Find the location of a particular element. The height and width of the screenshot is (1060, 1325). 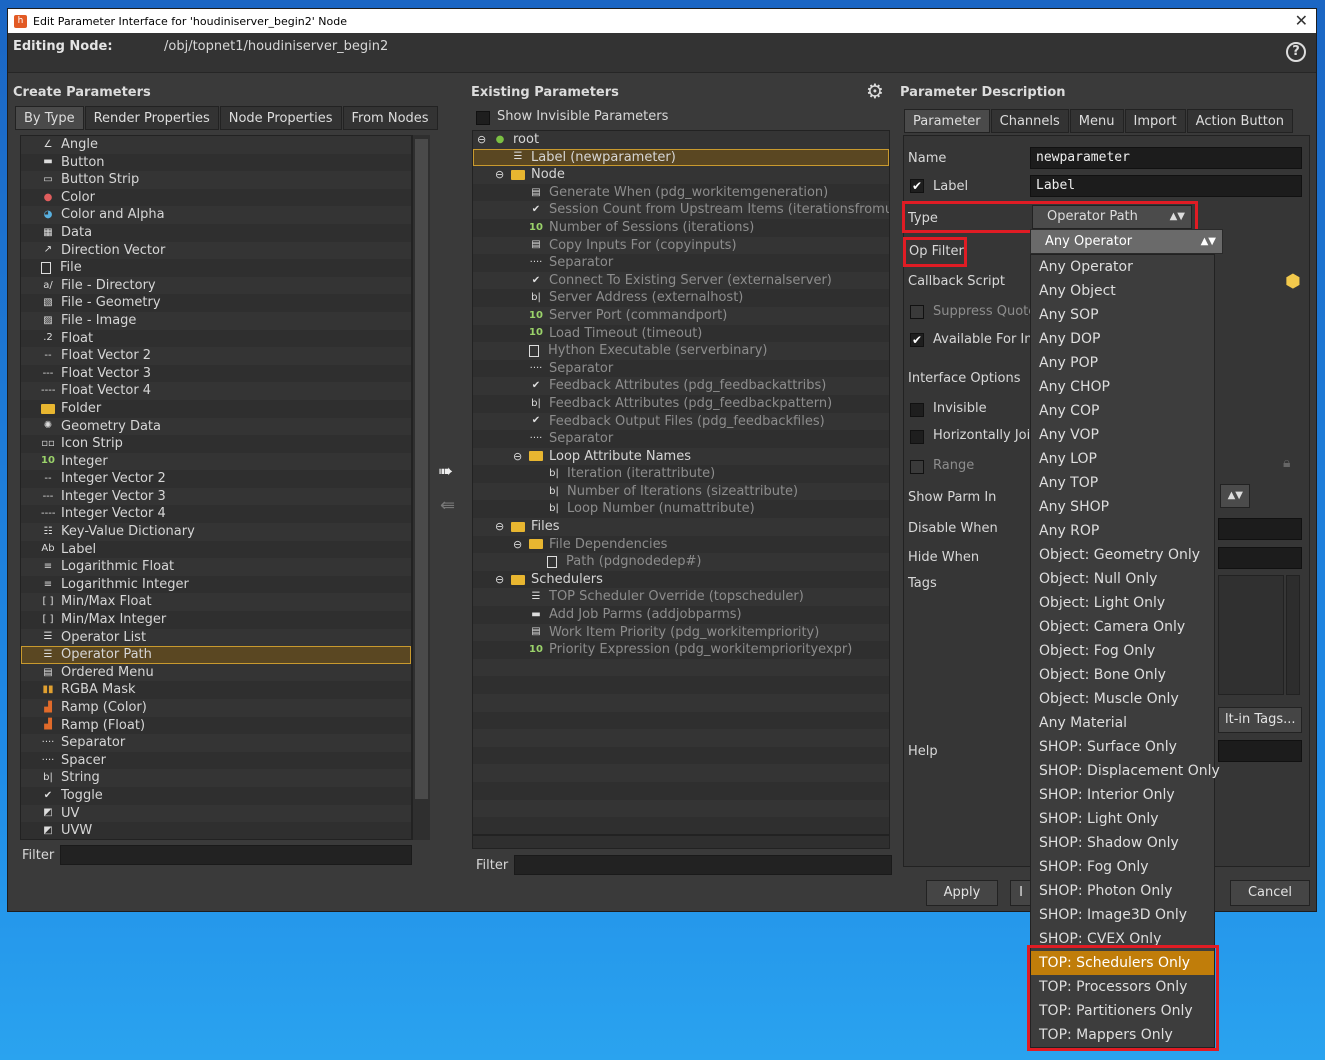

opfilter-option: Object: Geometry Only is located at coordinates (1122, 555).